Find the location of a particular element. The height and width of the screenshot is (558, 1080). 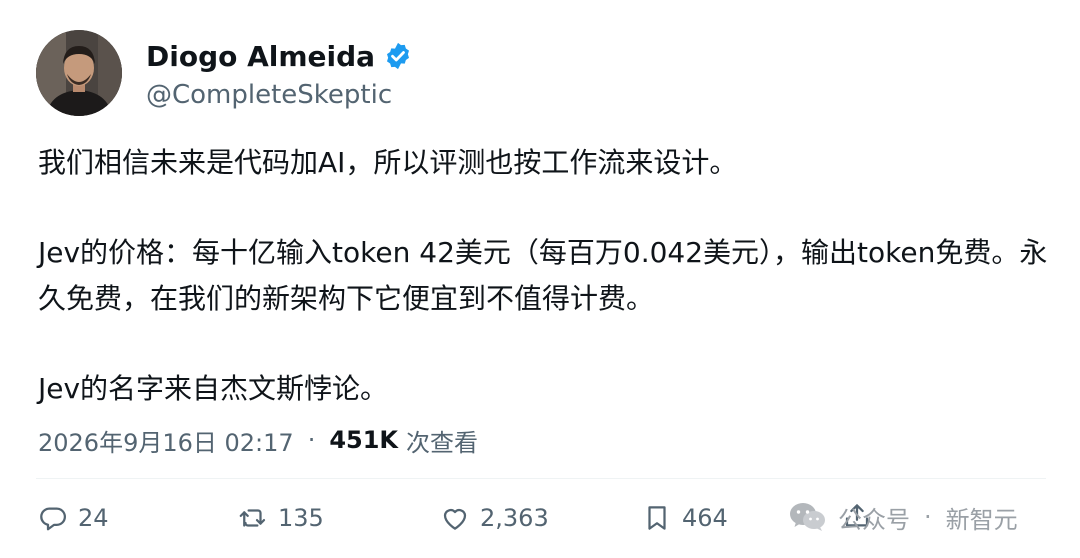

bookmark-icon is located at coordinates (657, 518).